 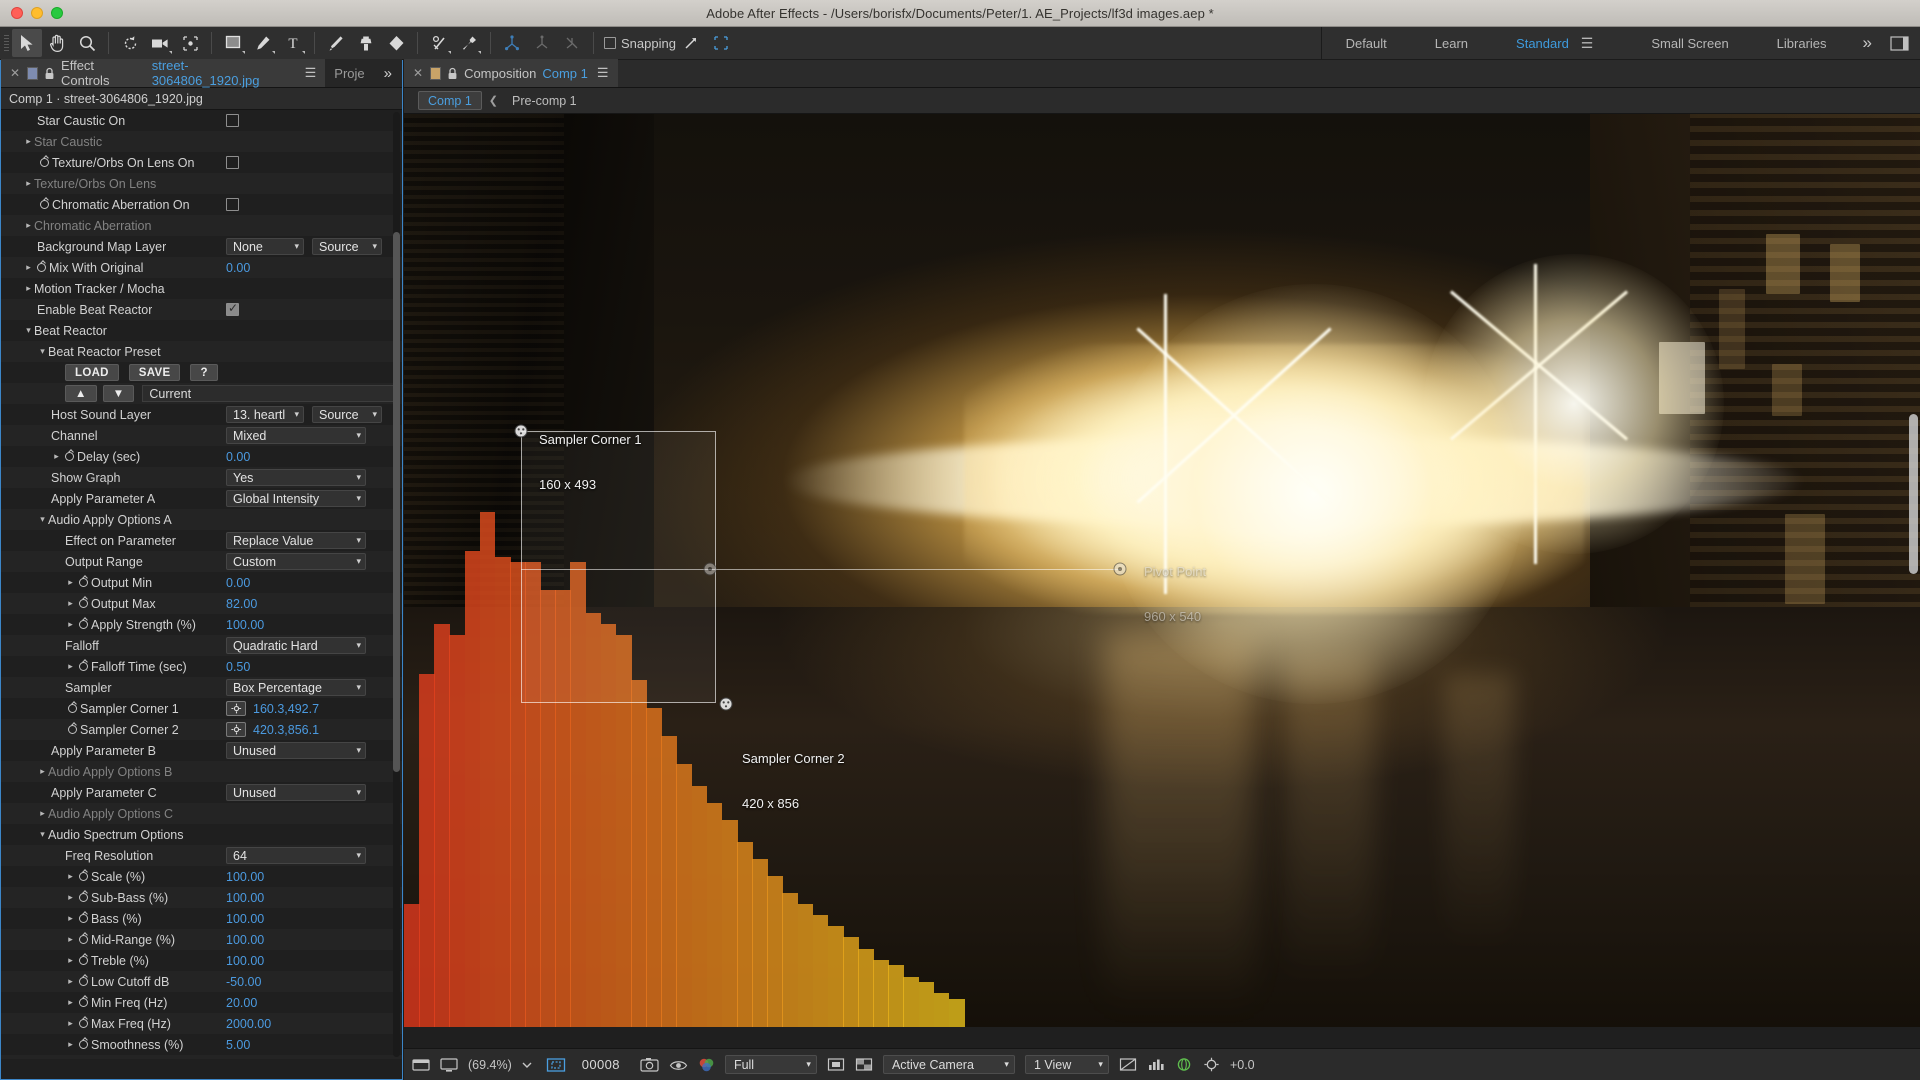 What do you see at coordinates (864, 1064) in the screenshot?
I see `transparency-grid-icon` at bounding box center [864, 1064].